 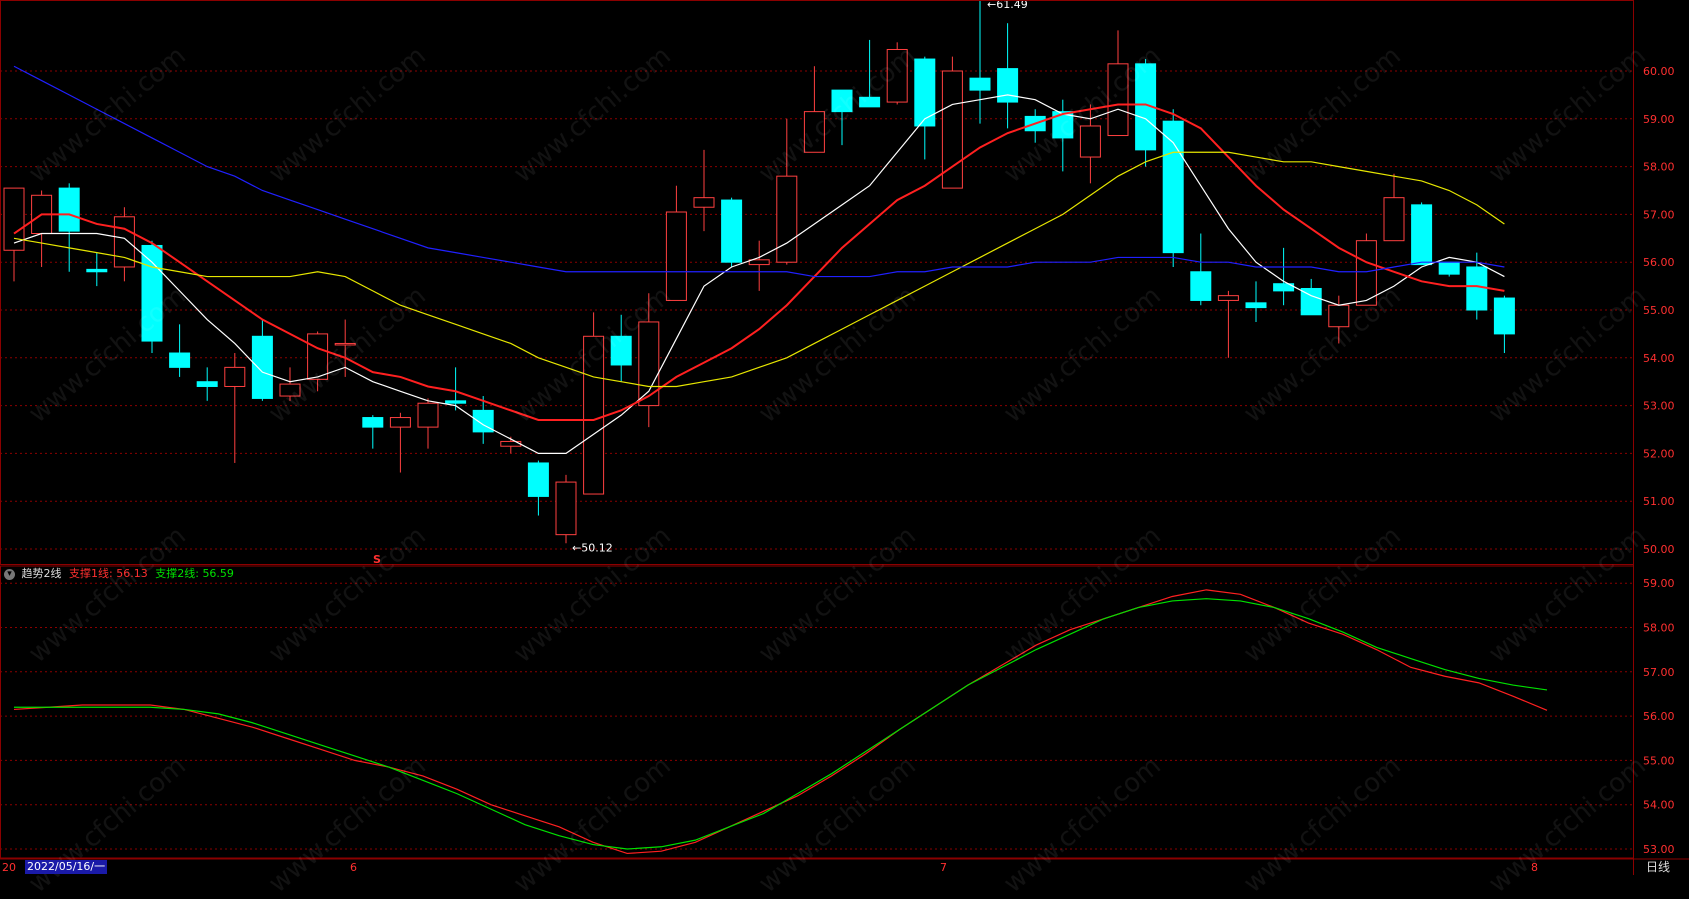 What do you see at coordinates (9, 867) in the screenshot?
I see `x-label-start: 20` at bounding box center [9, 867].